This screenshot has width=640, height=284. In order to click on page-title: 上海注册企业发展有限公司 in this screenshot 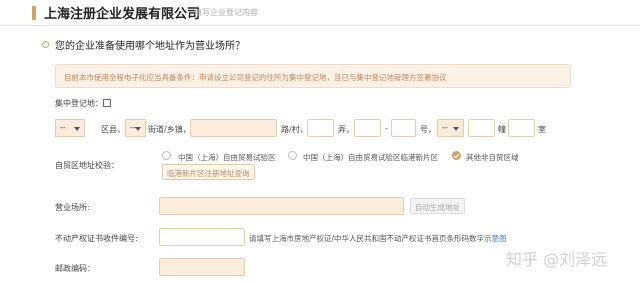, I will do `click(122, 14)`.